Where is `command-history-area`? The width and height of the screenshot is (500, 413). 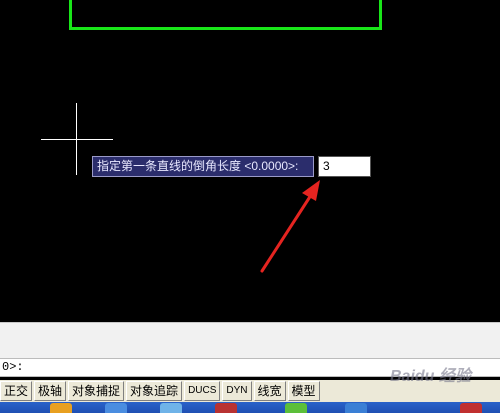
command-history-area is located at coordinates (250, 340).